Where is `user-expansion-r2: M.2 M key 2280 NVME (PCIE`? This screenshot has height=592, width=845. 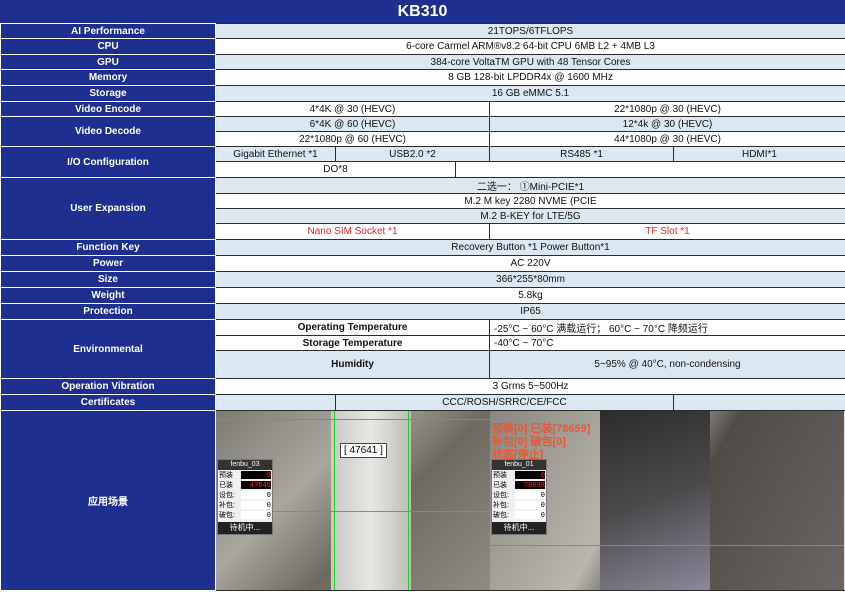 user-expansion-r2: M.2 M key 2280 NVME (PCIE is located at coordinates (530, 201).